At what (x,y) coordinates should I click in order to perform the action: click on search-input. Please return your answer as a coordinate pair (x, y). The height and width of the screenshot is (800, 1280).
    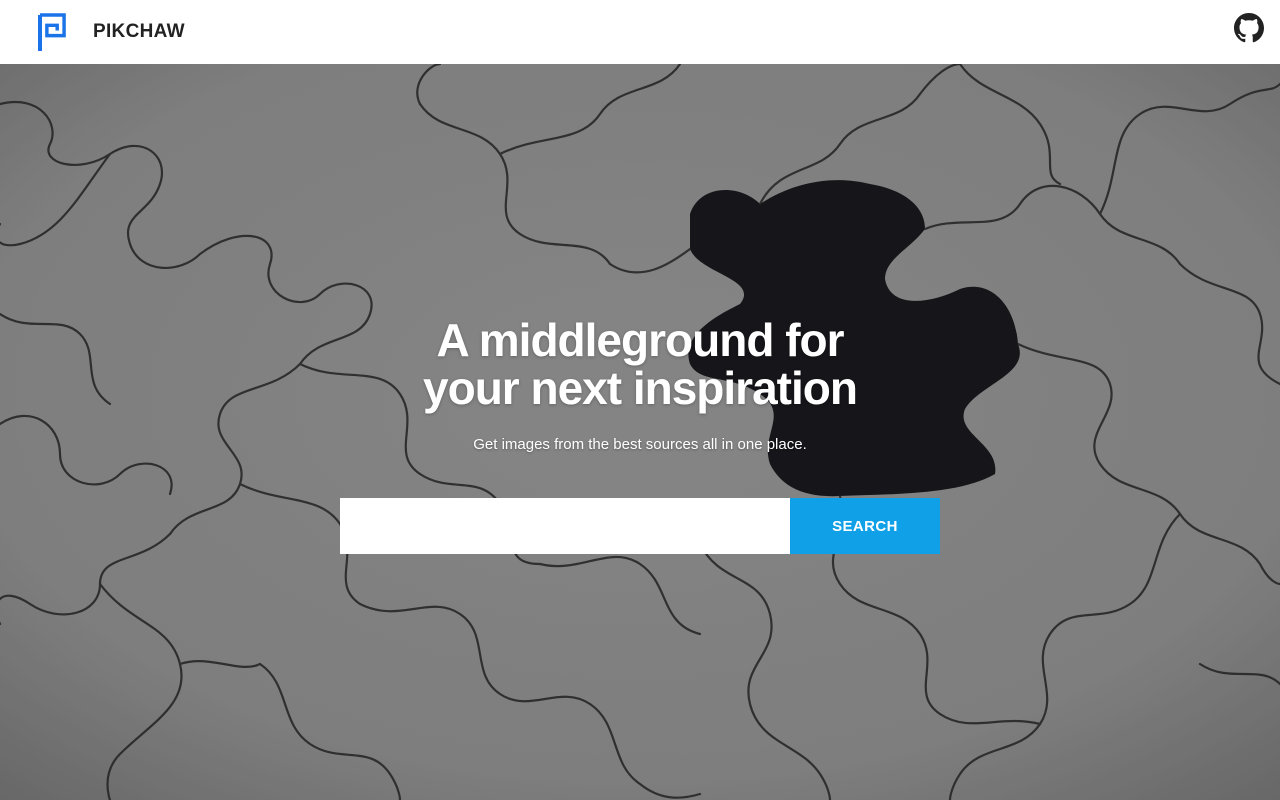
    Looking at the image, I should click on (565, 526).